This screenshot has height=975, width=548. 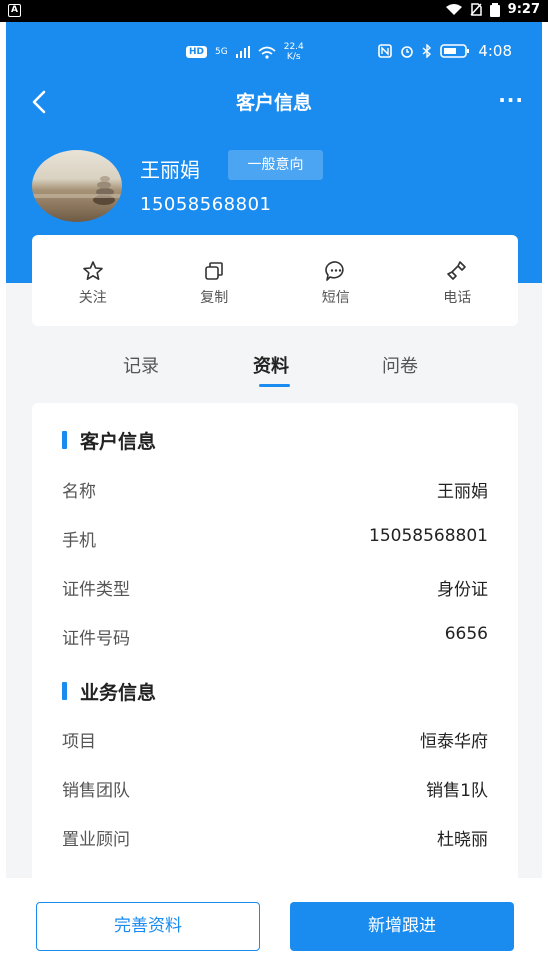 I want to click on sms-button: 短信, so click(x=336, y=280).